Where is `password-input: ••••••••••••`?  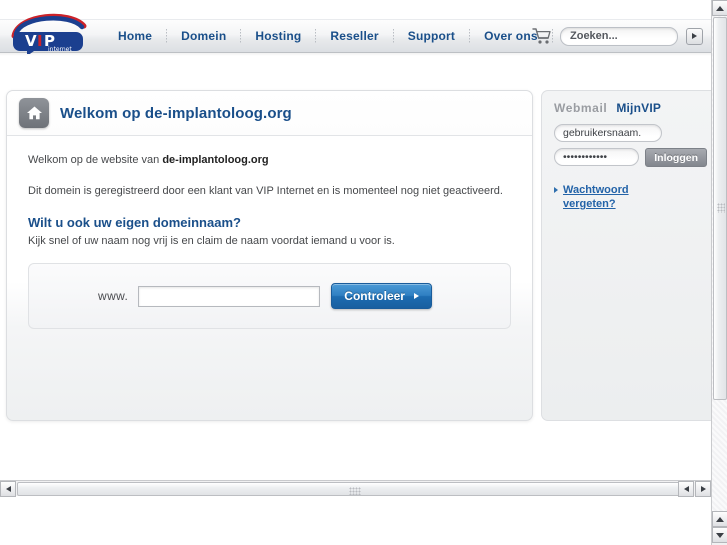 password-input: •••••••••••• is located at coordinates (597, 157).